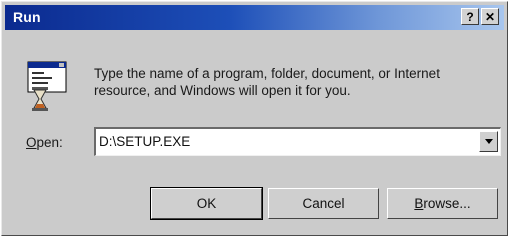  I want to click on title-bar: Run ? ✕, so click(254, 17).